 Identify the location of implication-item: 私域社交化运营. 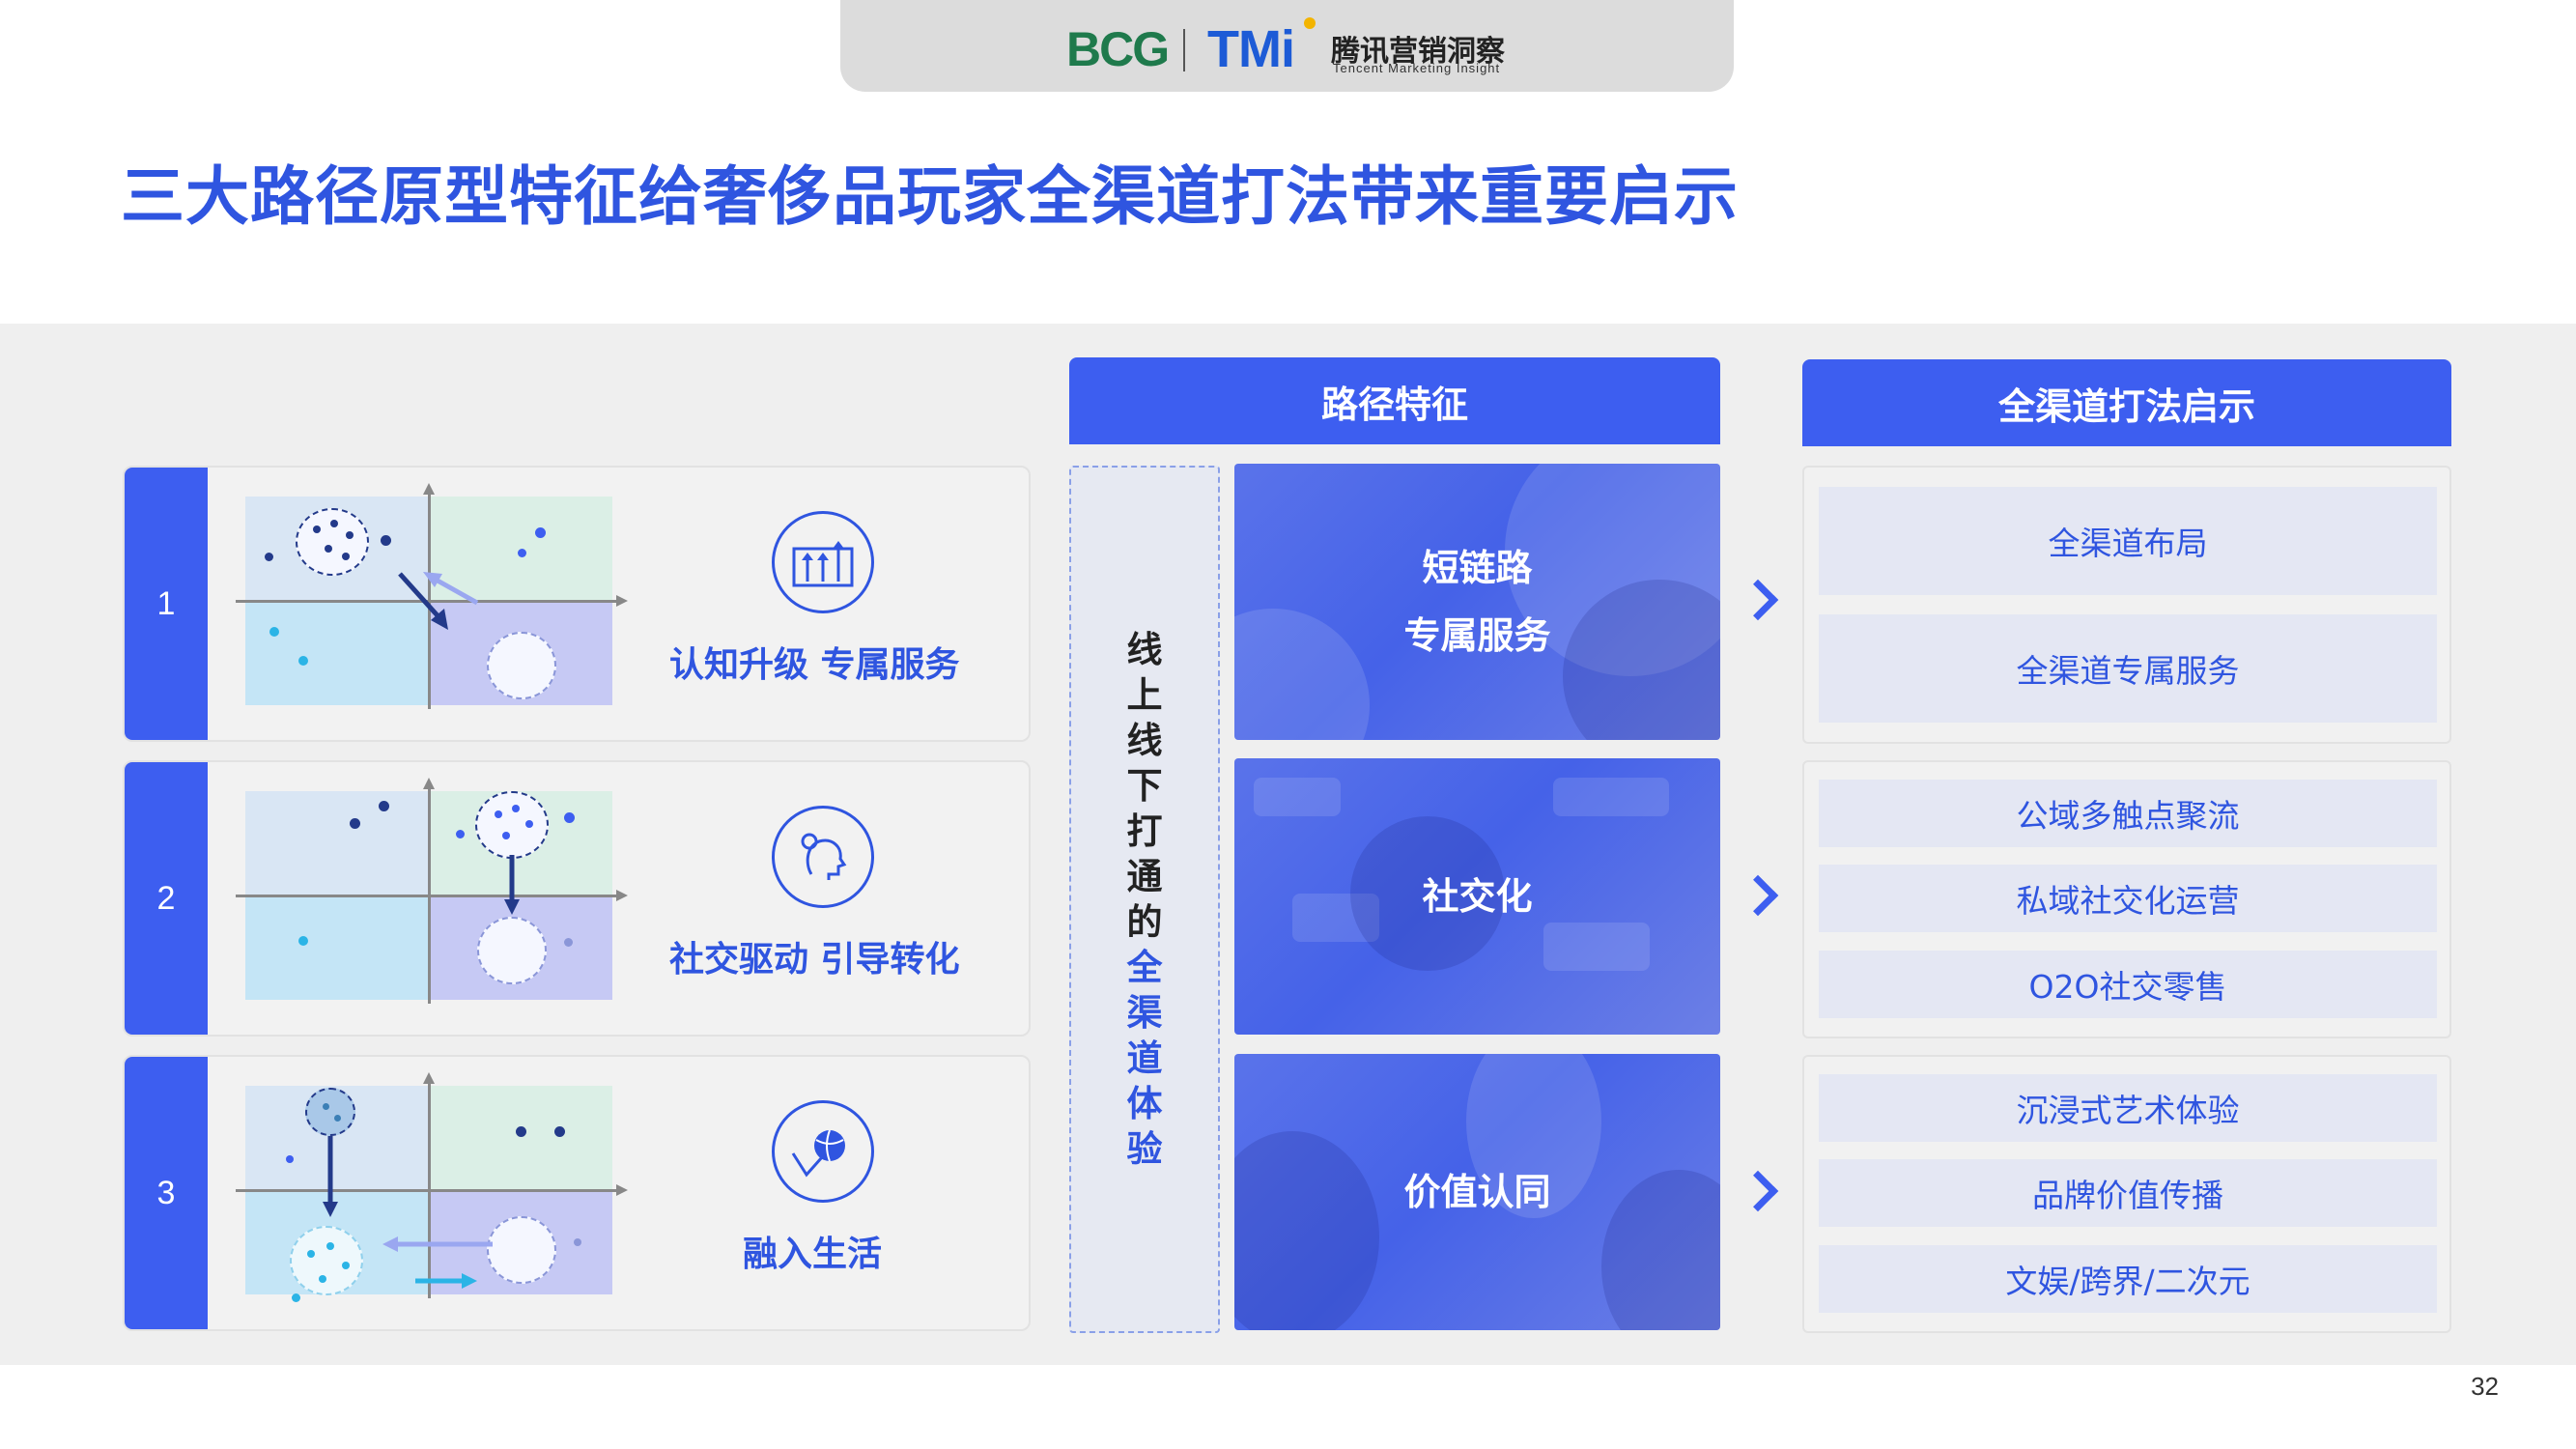
(2128, 898).